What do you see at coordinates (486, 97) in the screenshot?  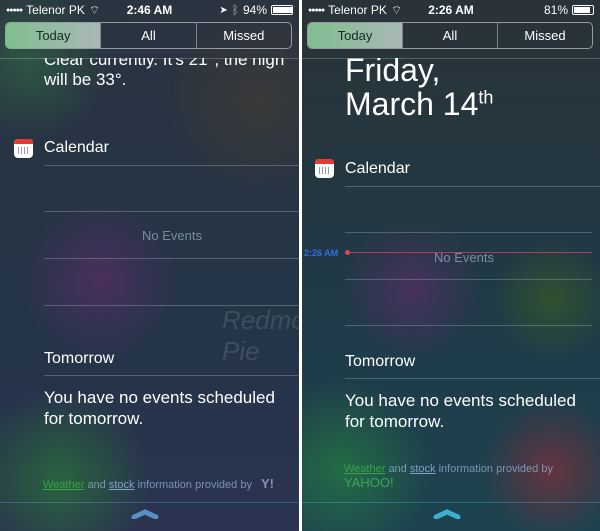 I see `date-suffix: th` at bounding box center [486, 97].